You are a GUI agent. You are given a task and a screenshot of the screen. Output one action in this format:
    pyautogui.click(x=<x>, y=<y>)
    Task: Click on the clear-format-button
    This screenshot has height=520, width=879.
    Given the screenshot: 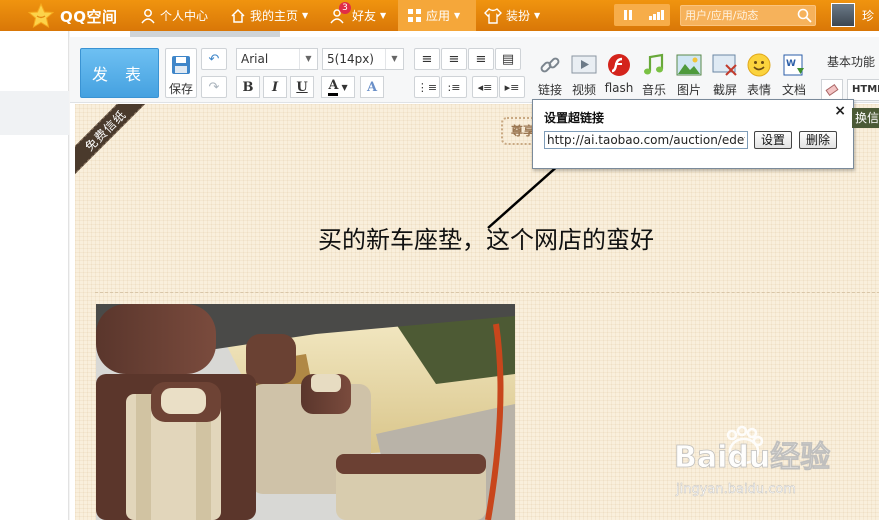 What is the action you would take?
    pyautogui.click(x=832, y=90)
    